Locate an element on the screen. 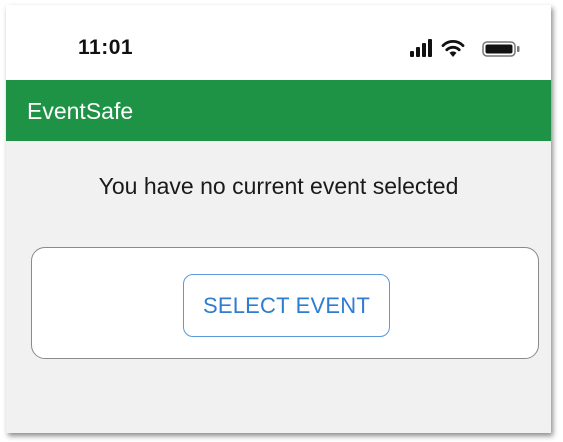 The width and height of the screenshot is (563, 442). app-title: EventSafe is located at coordinates (80, 111).